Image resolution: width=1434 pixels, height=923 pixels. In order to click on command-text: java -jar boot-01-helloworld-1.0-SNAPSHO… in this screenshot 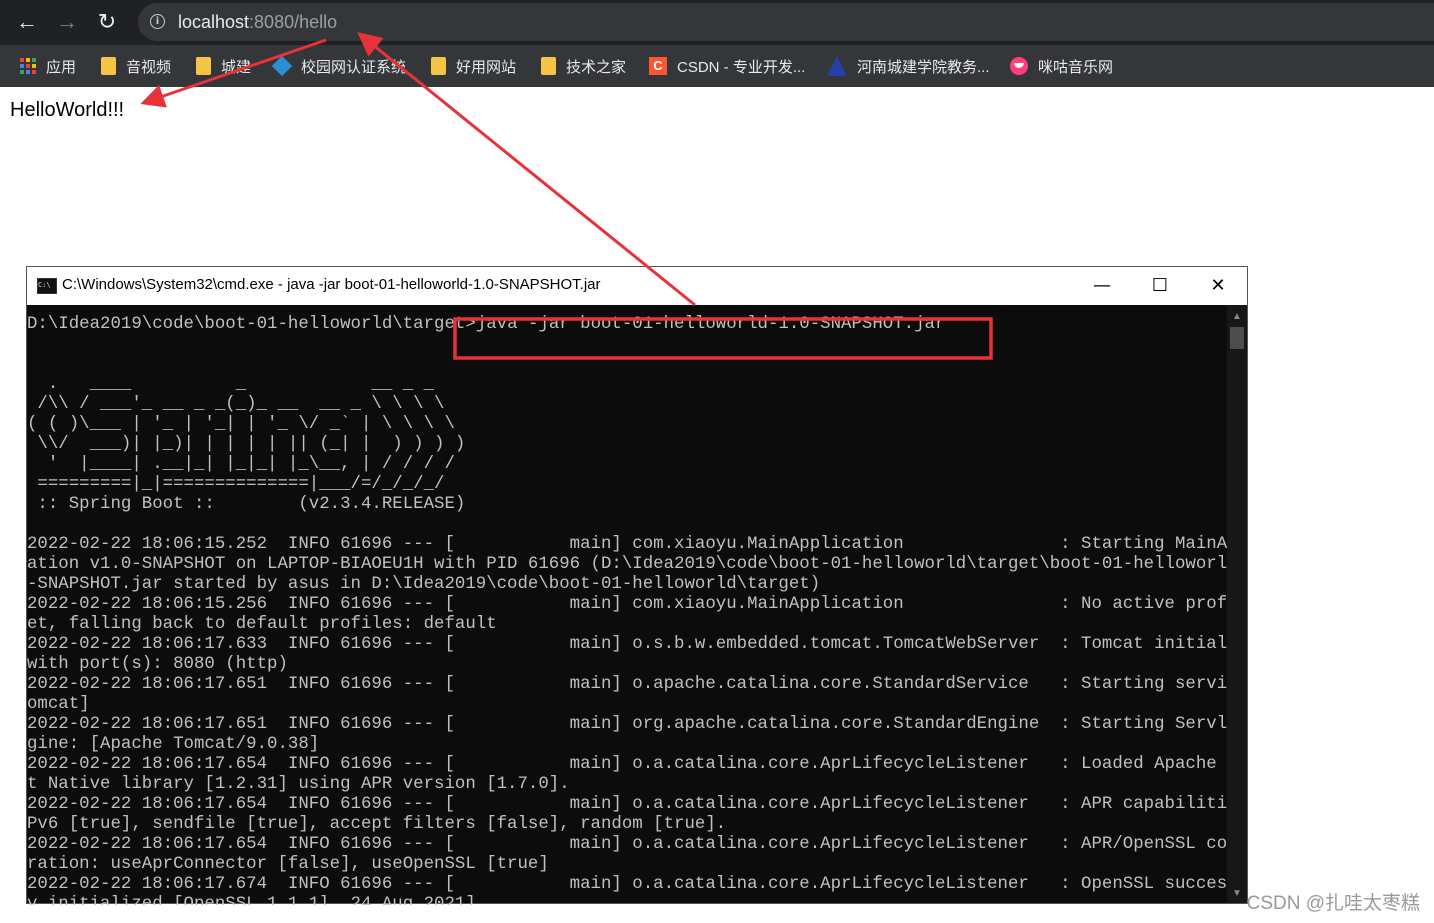, I will do `click(710, 324)`.